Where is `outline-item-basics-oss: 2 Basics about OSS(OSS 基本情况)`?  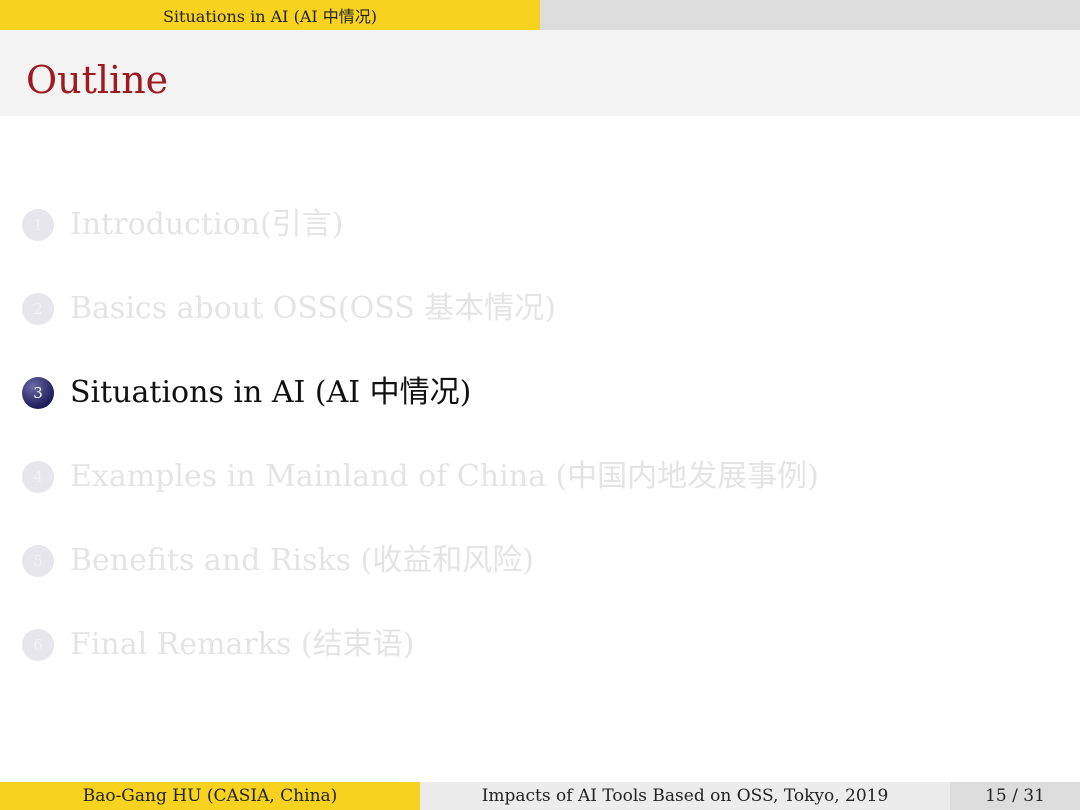
outline-item-basics-oss: 2 Basics about OSS(OSS 基本情况) is located at coordinates (542, 326).